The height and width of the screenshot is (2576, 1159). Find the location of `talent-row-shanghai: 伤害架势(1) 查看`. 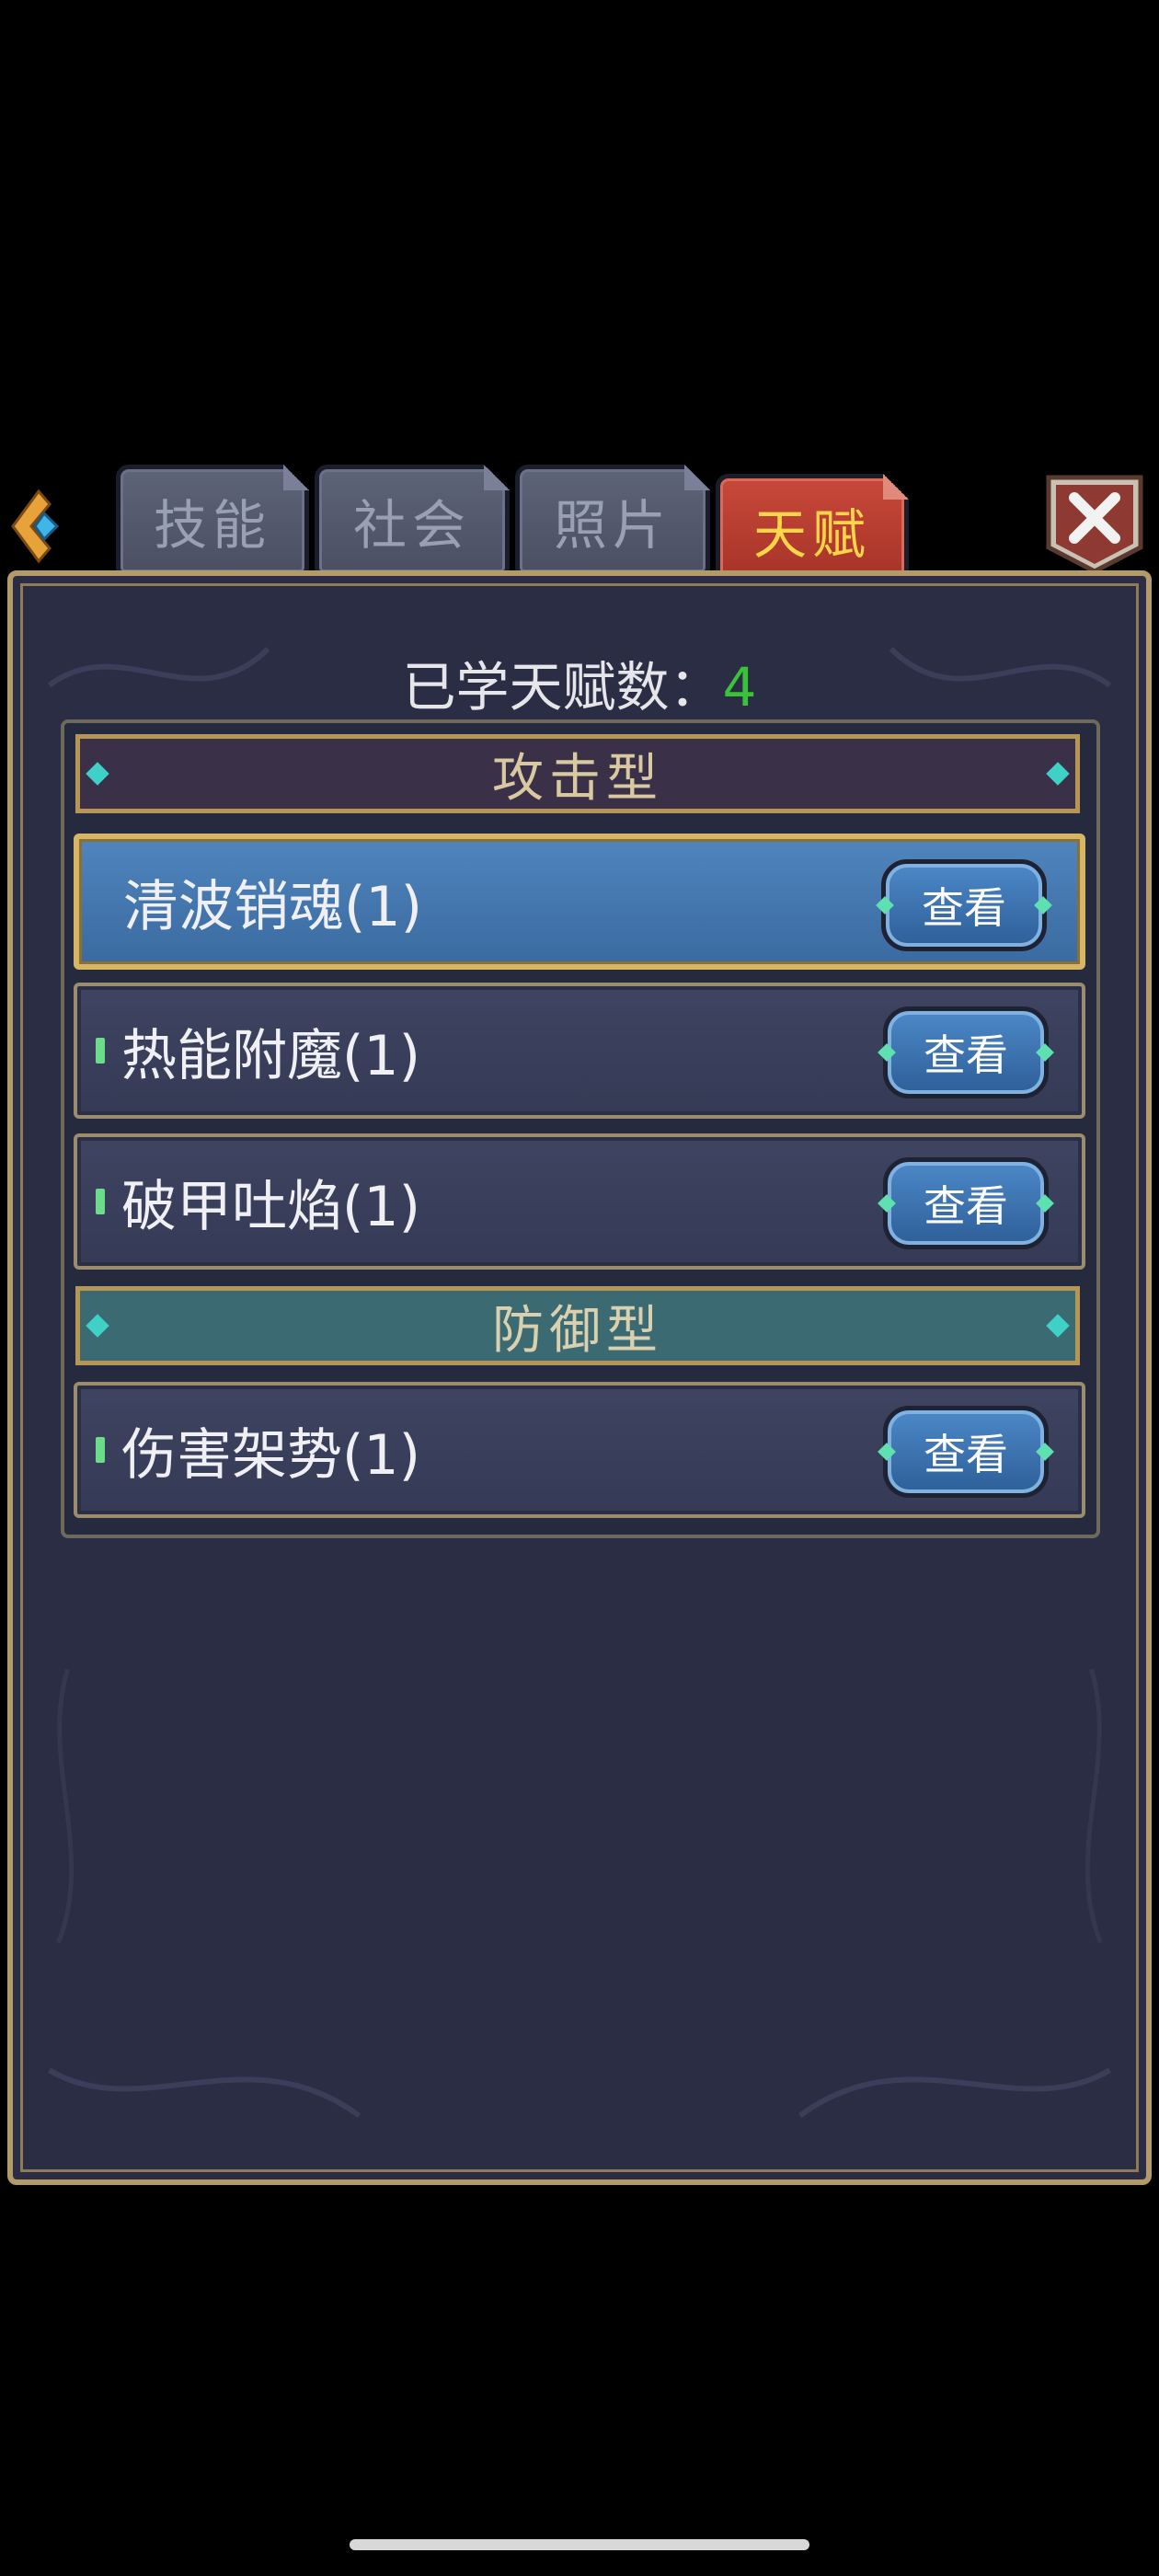

talent-row-shanghai: 伤害架势(1) 查看 is located at coordinates (579, 1450).